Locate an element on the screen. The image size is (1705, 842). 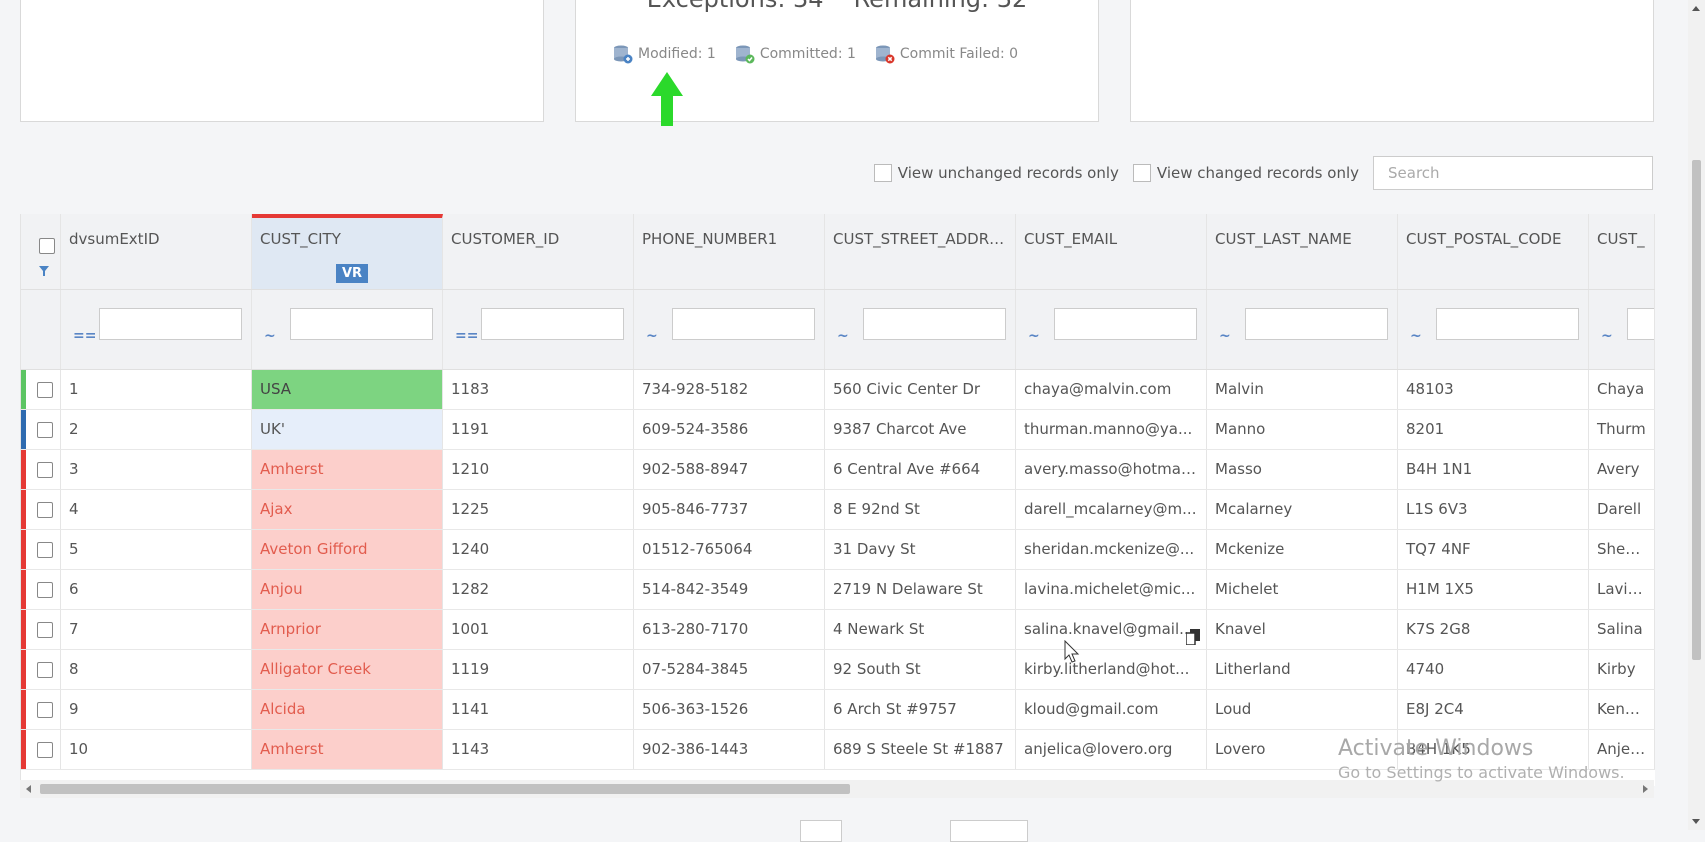
cell-ext-id: 7 is located at coordinates (156, 629).